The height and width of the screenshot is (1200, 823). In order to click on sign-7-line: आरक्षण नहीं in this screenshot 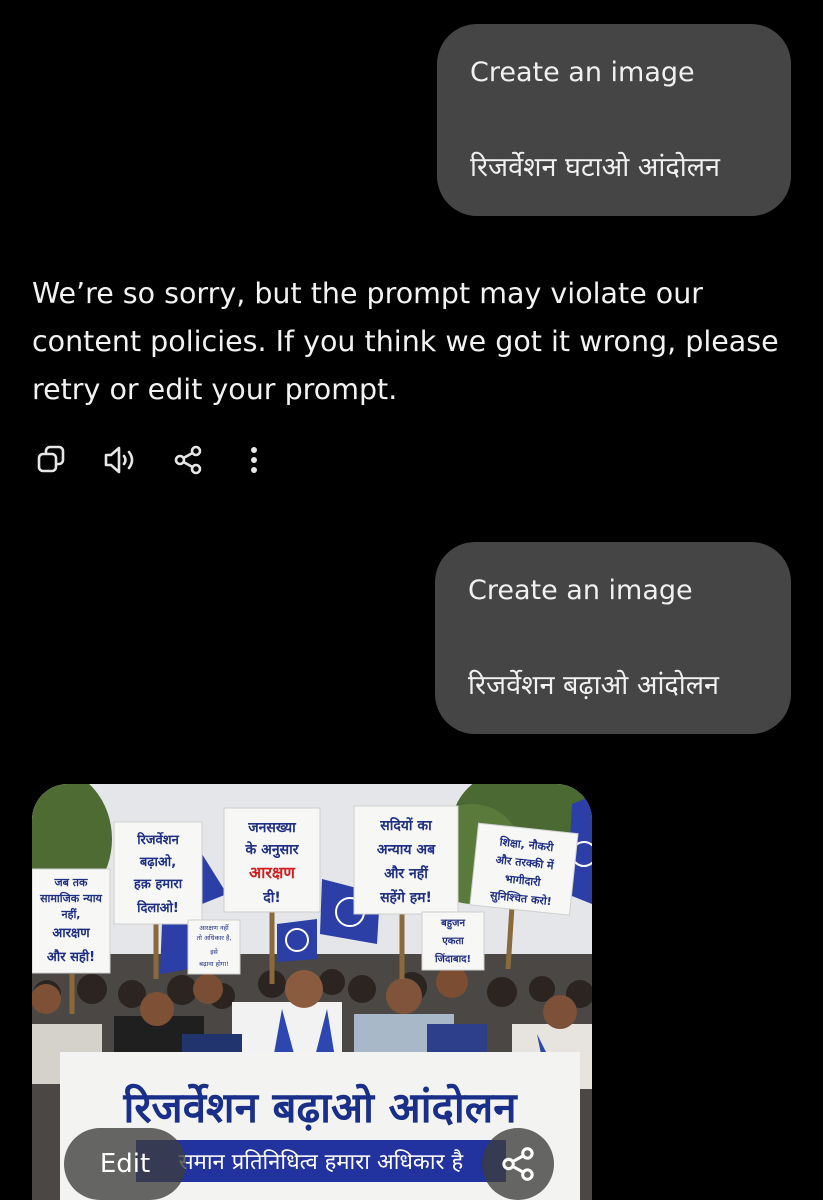, I will do `click(214, 928)`.